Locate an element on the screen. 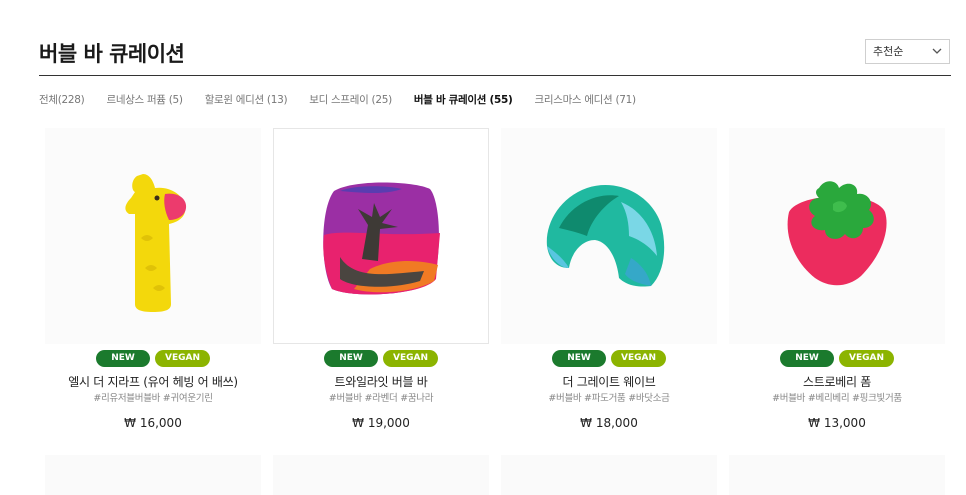  product-price: ₩ 18,000 is located at coordinates (609, 423).